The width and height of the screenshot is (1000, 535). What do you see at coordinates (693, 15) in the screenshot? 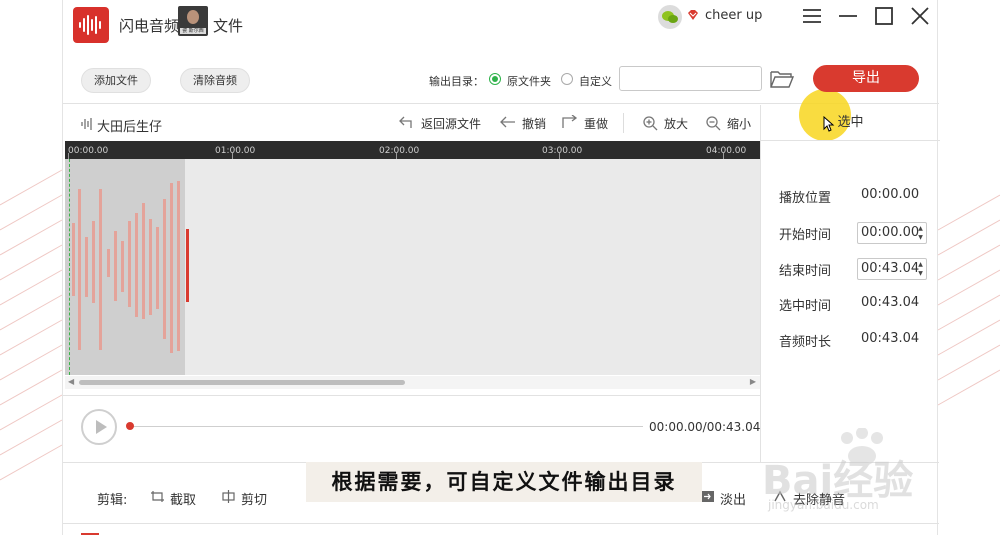
I see `vip-diamond-icon` at bounding box center [693, 15].